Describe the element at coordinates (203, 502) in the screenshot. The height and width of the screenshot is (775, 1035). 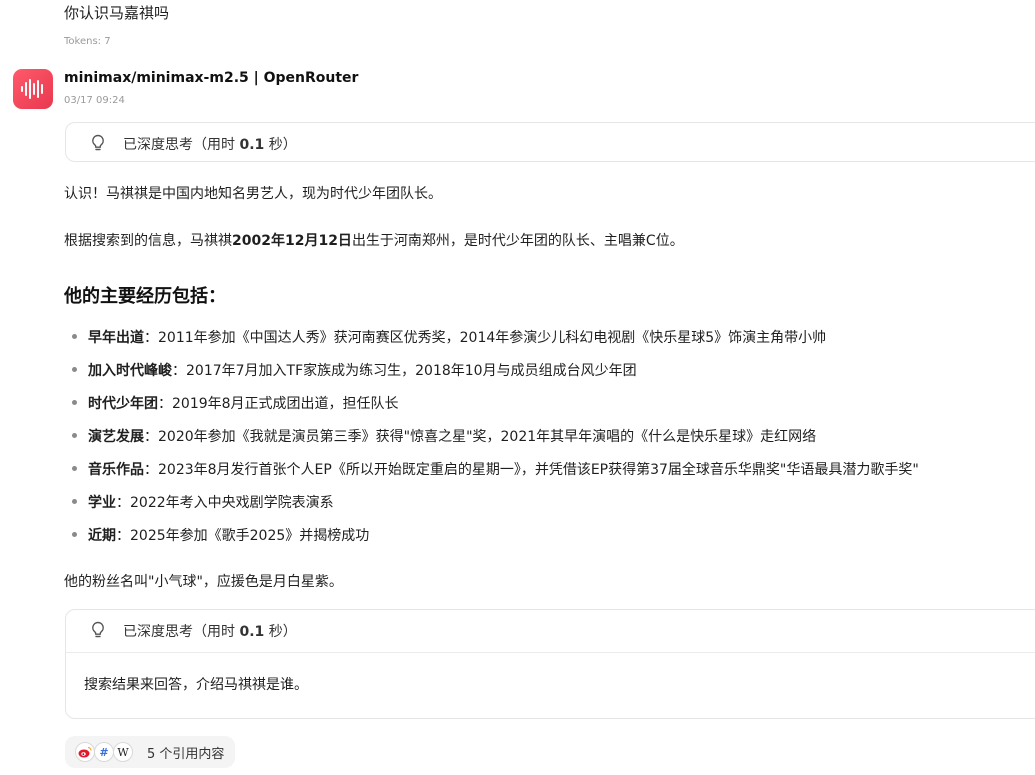
I see `list-item: 学业：2022年考入中央戏剧学院表演系` at that location.